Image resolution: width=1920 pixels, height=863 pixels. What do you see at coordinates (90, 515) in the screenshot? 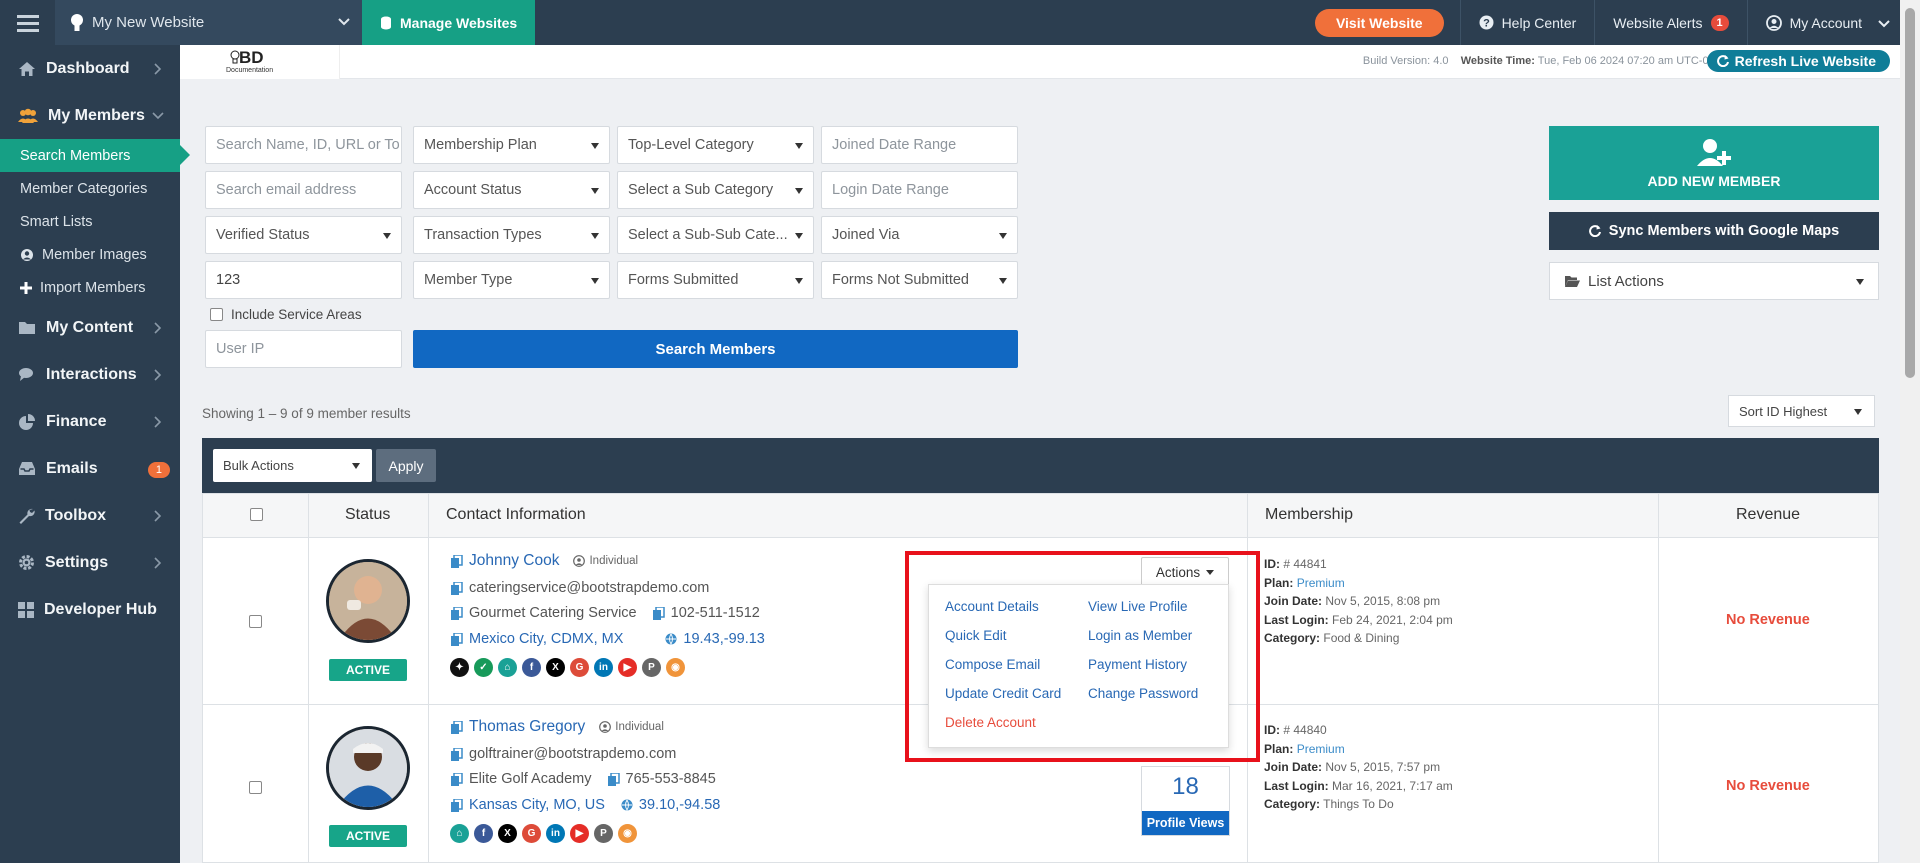
I see `nav-toolbox: Toolbox` at bounding box center [90, 515].